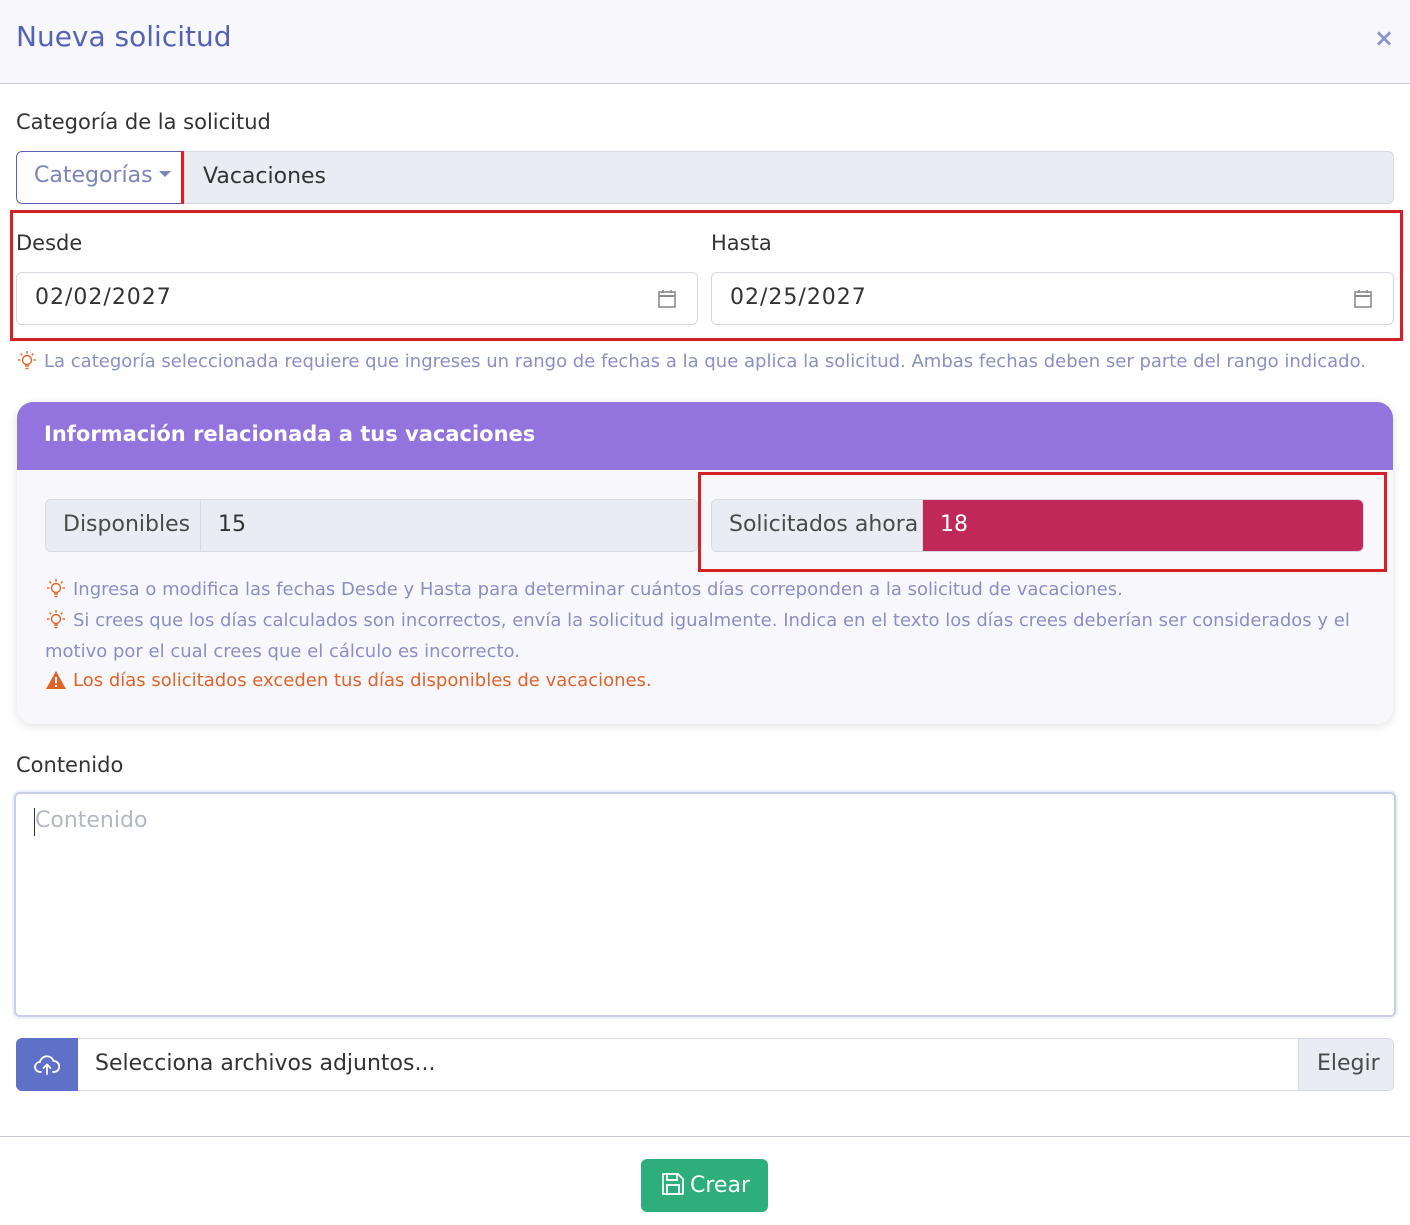 The width and height of the screenshot is (1410, 1225). What do you see at coordinates (164, 174) in the screenshot?
I see `caret-down-icon` at bounding box center [164, 174].